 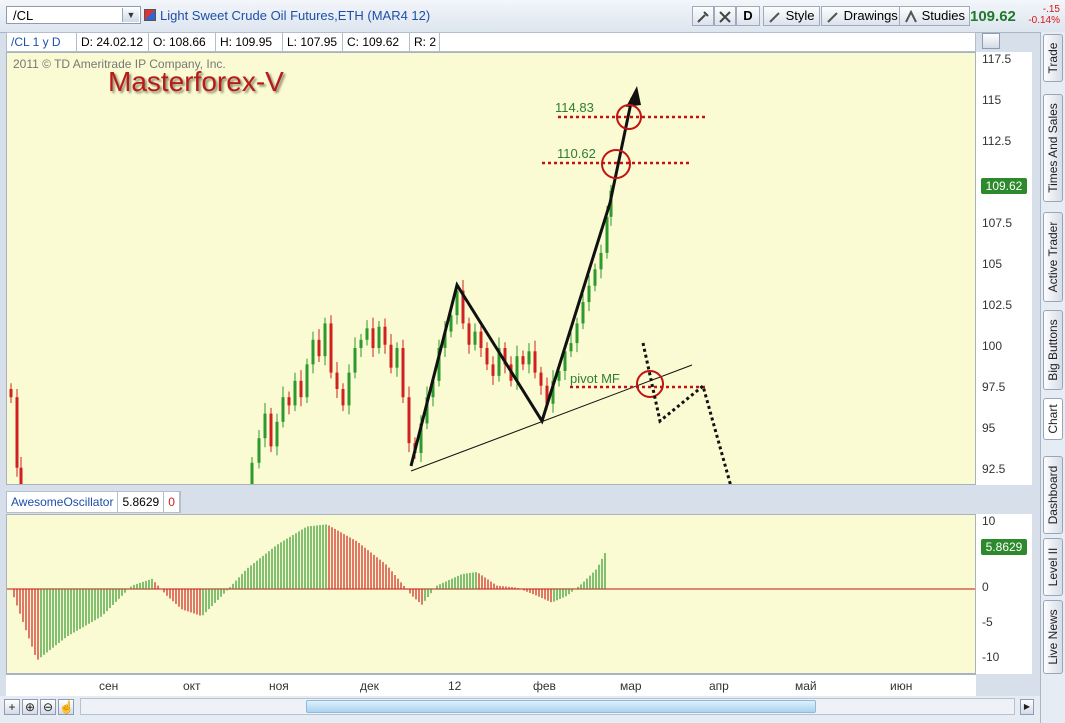 What do you see at coordinates (725, 16) in the screenshot?
I see `settings-icon` at bounding box center [725, 16].